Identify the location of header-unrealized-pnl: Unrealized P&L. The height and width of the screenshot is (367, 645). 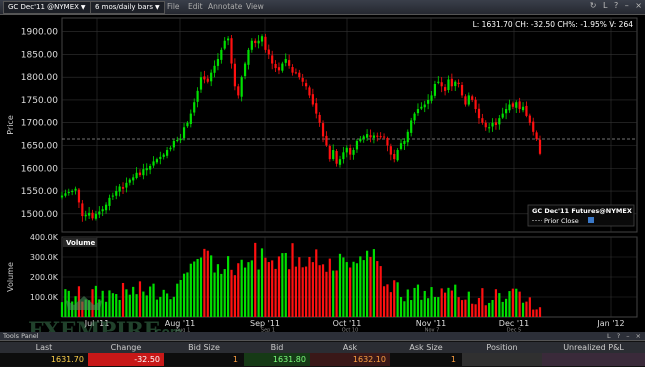
(593, 347).